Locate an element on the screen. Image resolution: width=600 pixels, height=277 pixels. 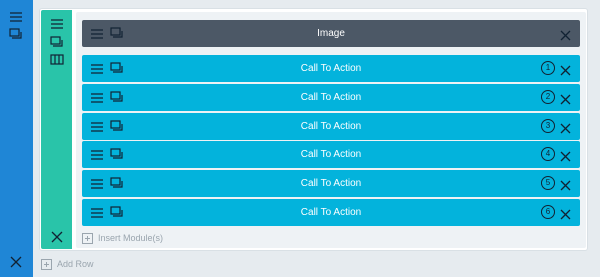
module-number-badge: 6 is located at coordinates (548, 212).